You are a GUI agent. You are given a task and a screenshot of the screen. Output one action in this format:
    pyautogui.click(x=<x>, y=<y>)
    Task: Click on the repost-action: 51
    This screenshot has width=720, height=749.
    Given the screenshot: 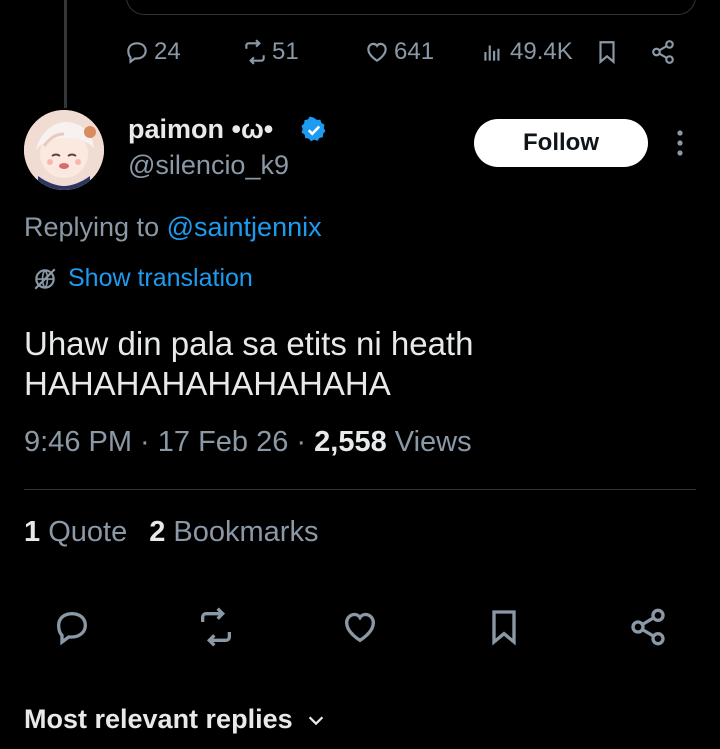 What is the action you would take?
    pyautogui.click(x=270, y=52)
    